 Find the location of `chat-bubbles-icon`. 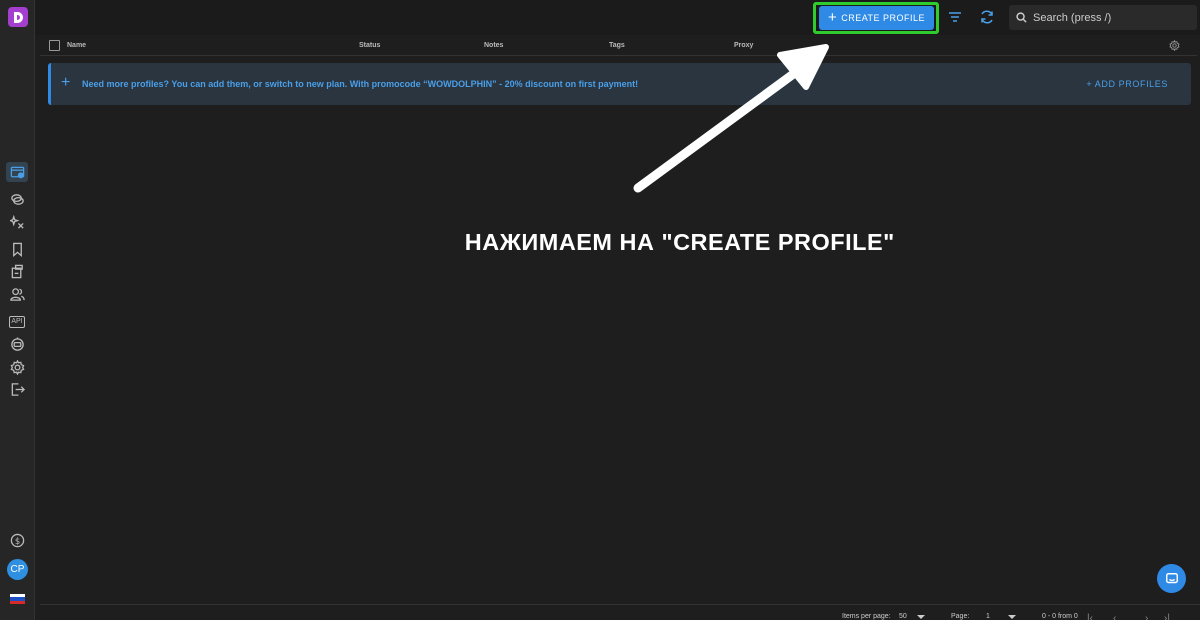

chat-bubbles-icon is located at coordinates (17, 199).